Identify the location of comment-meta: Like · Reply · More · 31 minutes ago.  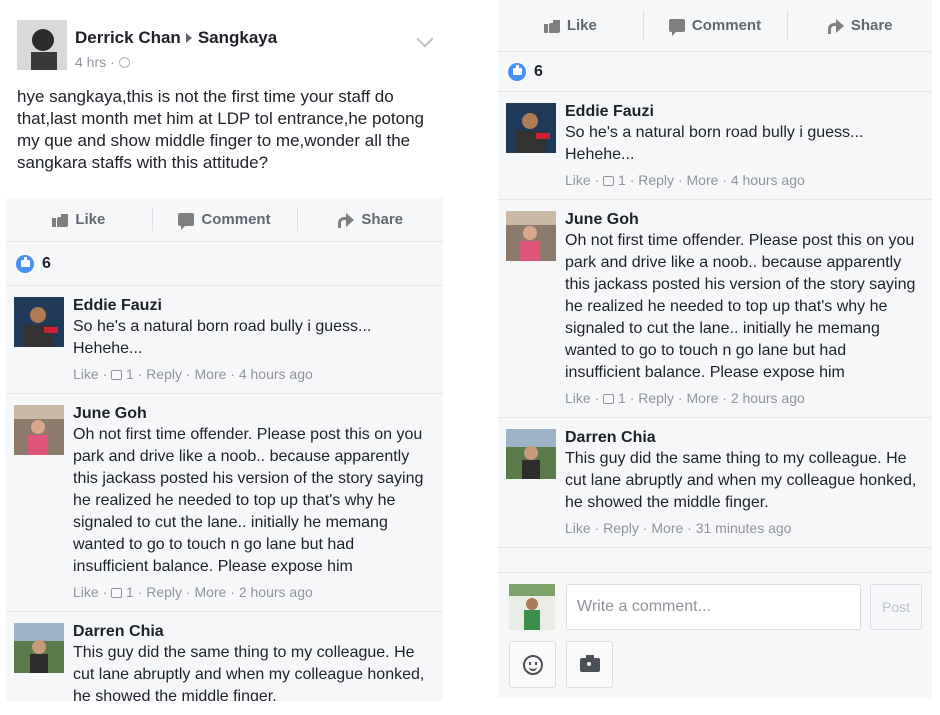
(743, 528).